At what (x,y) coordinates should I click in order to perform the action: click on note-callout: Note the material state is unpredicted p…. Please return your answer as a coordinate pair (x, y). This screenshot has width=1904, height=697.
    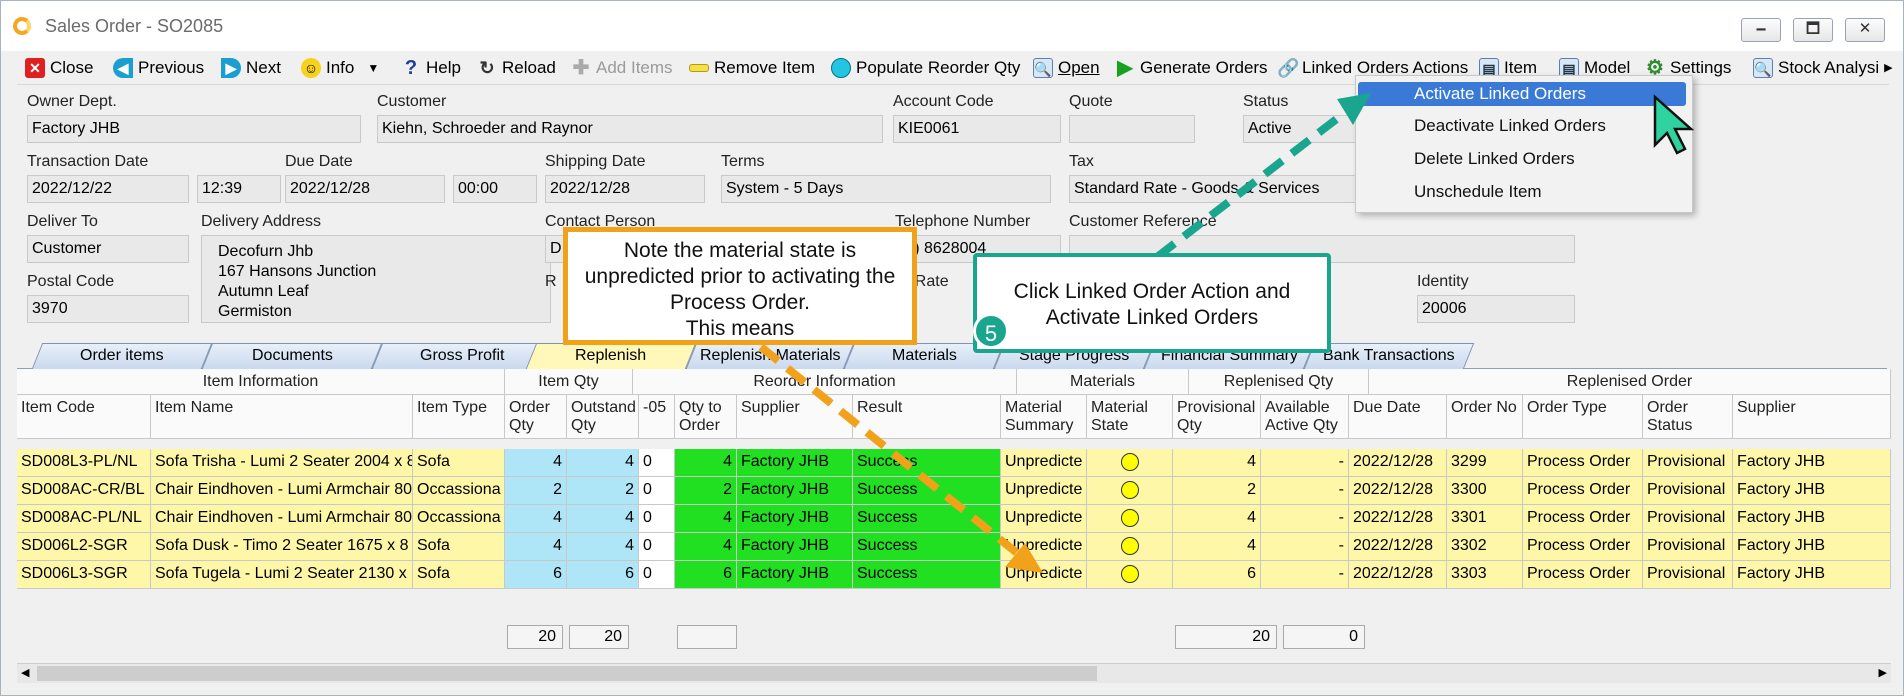
    Looking at the image, I should click on (740, 286).